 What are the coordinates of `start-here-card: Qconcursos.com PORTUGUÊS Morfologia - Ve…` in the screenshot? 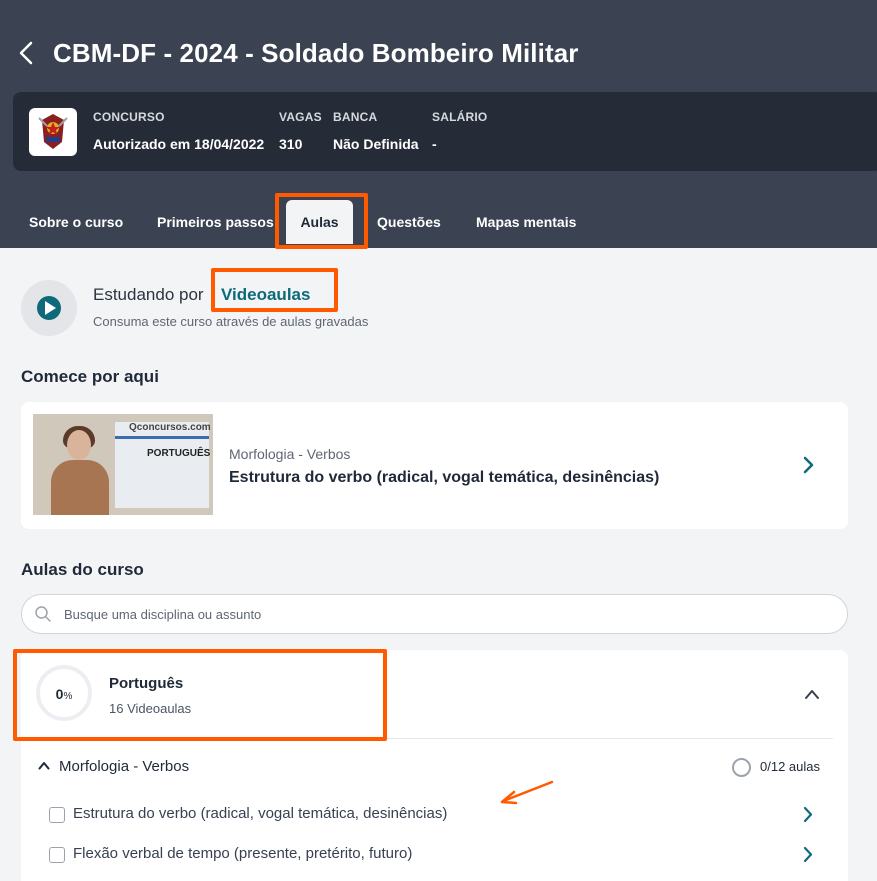 It's located at (434, 465).